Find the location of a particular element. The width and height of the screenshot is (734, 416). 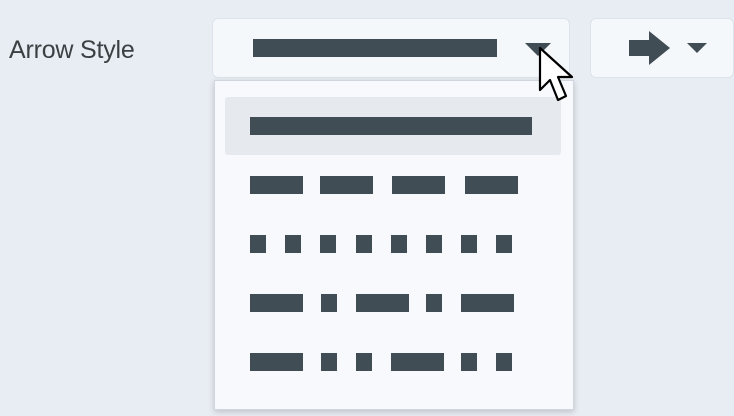

arrow-right-icon is located at coordinates (640, 48).